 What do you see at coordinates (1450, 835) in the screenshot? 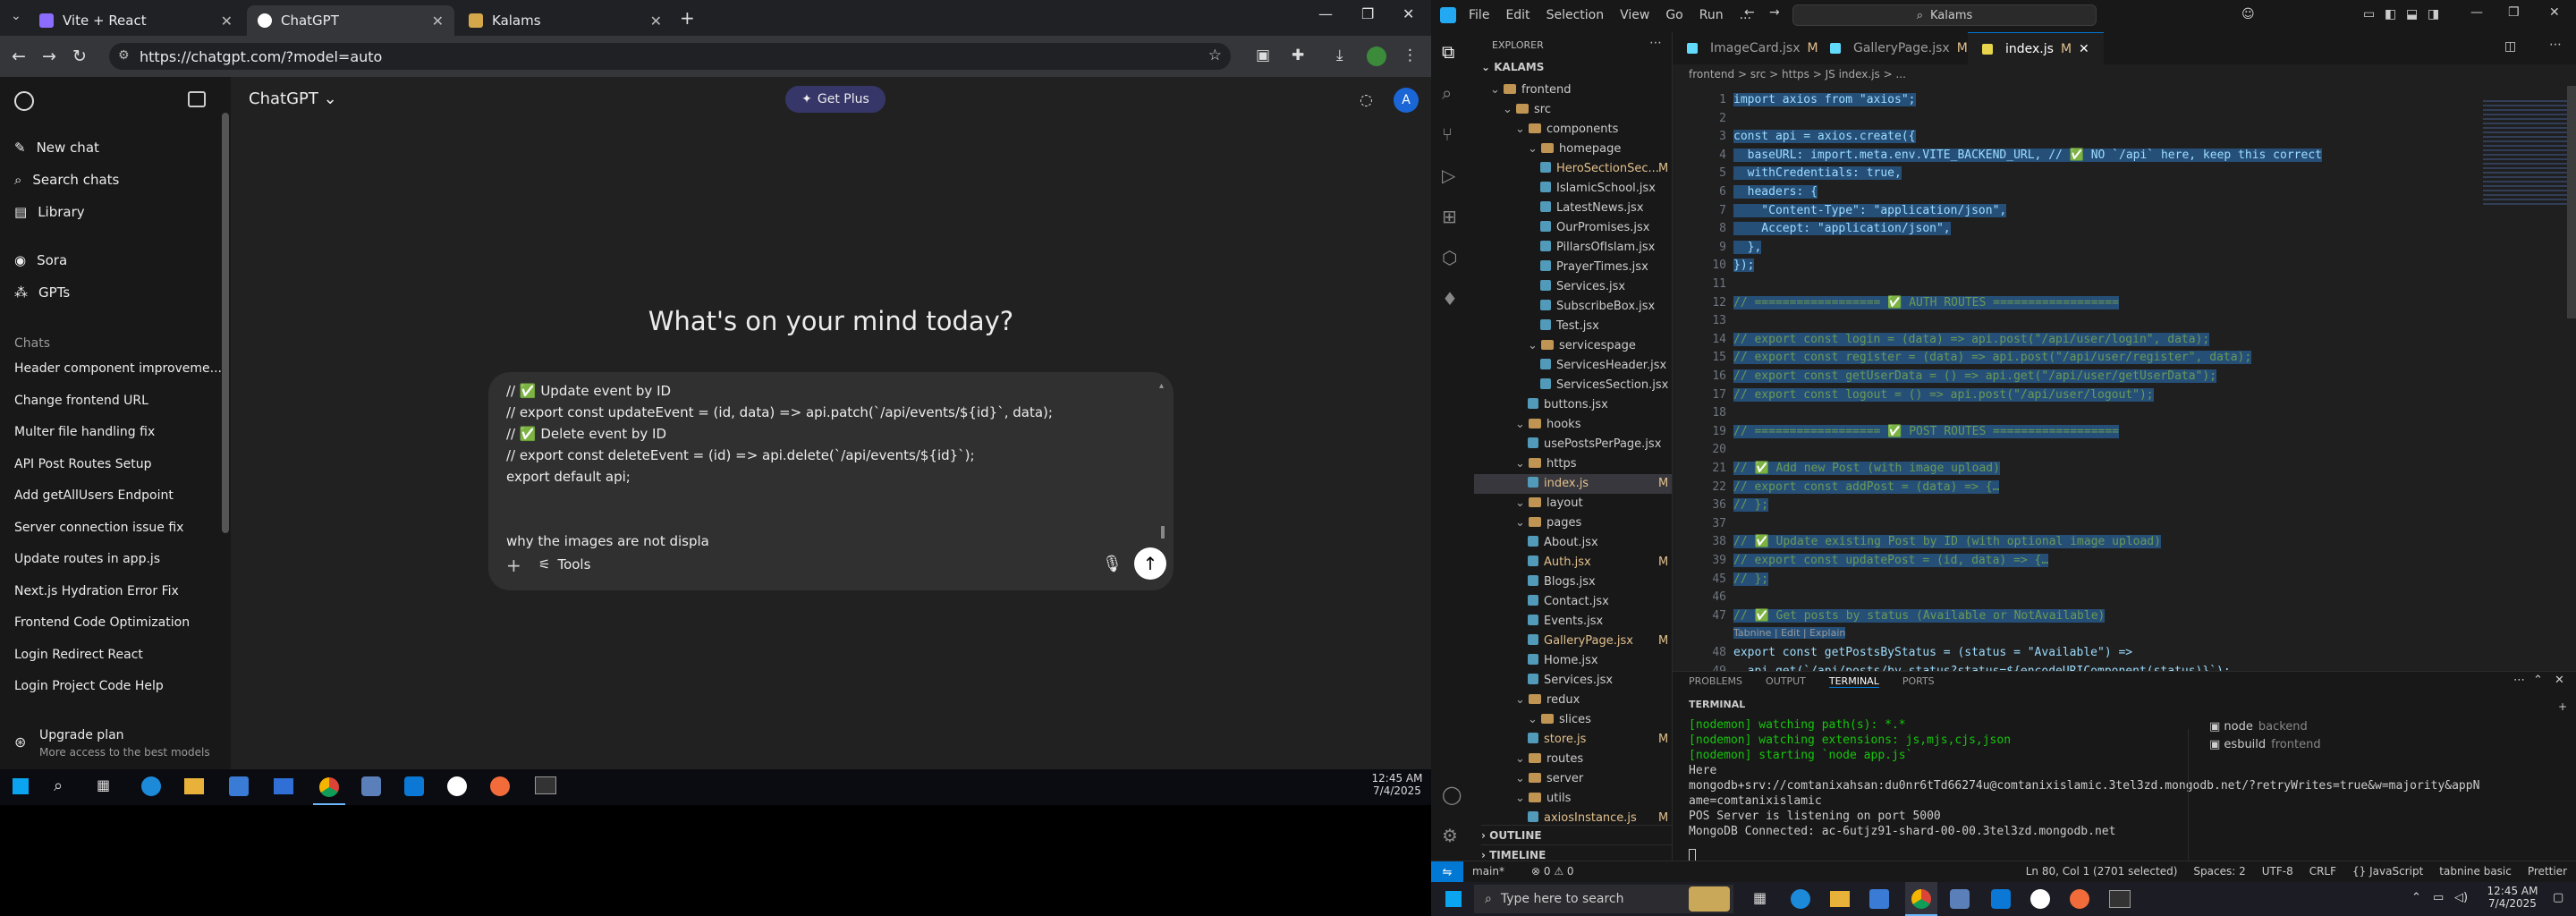
I see `settings-gear-icon: ⚙` at bounding box center [1450, 835].